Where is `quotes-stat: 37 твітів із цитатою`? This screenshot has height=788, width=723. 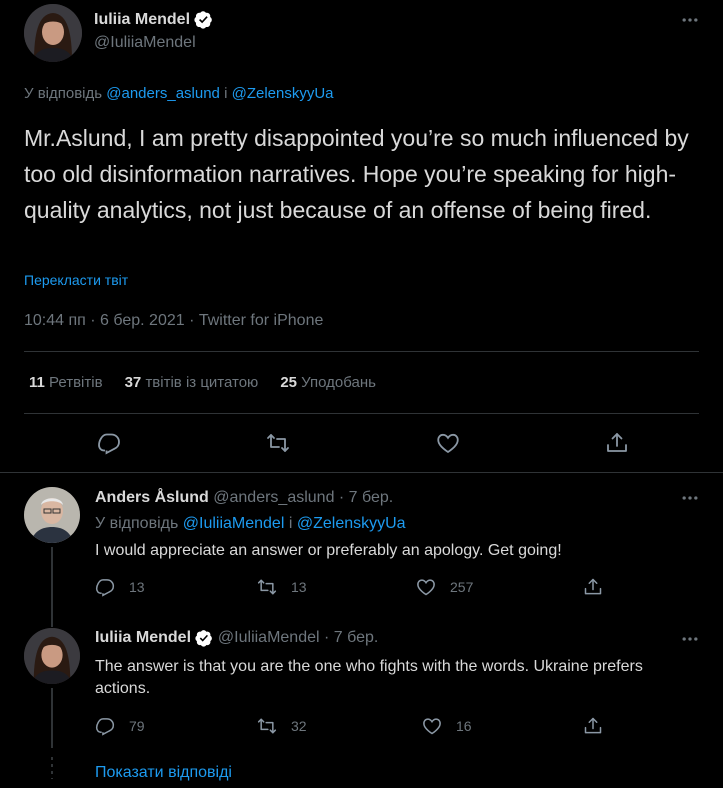
quotes-stat: 37 твітів із цитатою is located at coordinates (192, 382).